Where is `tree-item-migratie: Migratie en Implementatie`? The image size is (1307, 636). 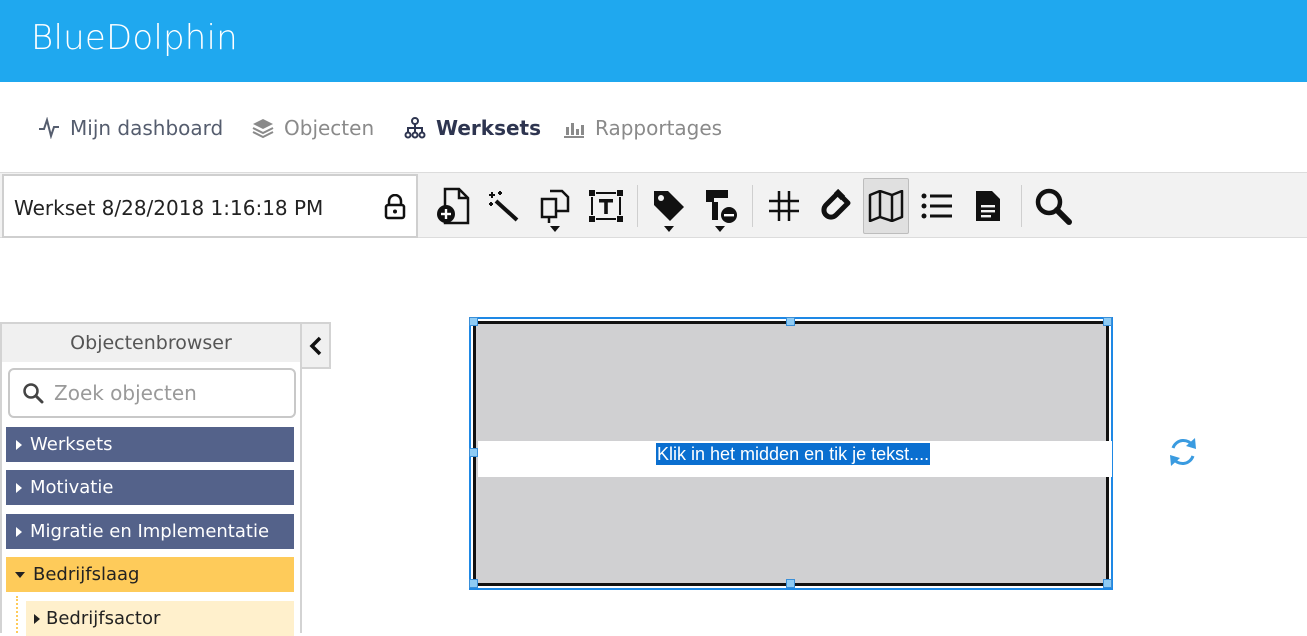 tree-item-migratie: Migratie en Implementatie is located at coordinates (150, 531).